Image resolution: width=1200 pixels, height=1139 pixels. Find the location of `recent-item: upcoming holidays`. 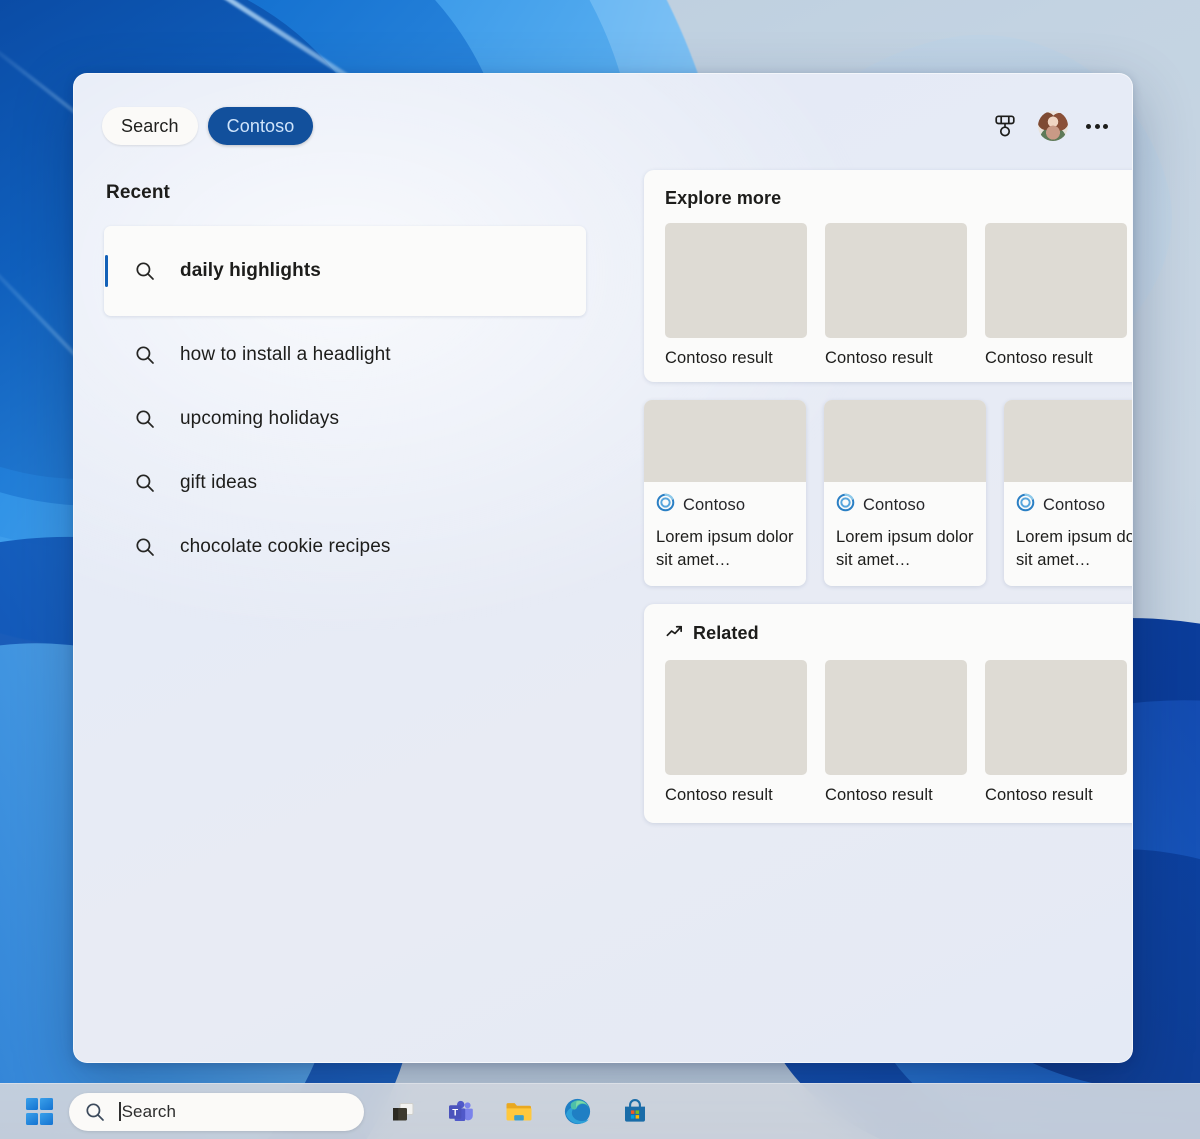

recent-item: upcoming holidays is located at coordinates (345, 419).